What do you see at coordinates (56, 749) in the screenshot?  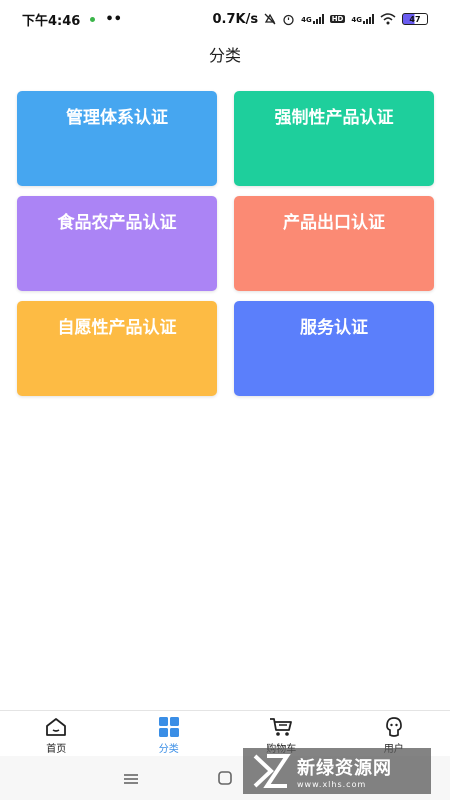 I see `tab-label-home: 首页` at bounding box center [56, 749].